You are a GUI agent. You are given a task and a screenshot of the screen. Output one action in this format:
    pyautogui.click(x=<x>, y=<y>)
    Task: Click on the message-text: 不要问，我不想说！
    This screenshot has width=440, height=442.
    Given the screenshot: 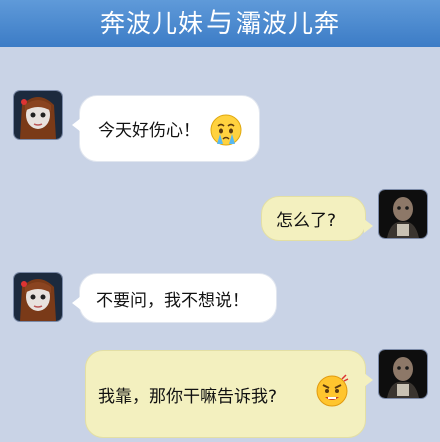 What is the action you would take?
    pyautogui.click(x=172, y=300)
    